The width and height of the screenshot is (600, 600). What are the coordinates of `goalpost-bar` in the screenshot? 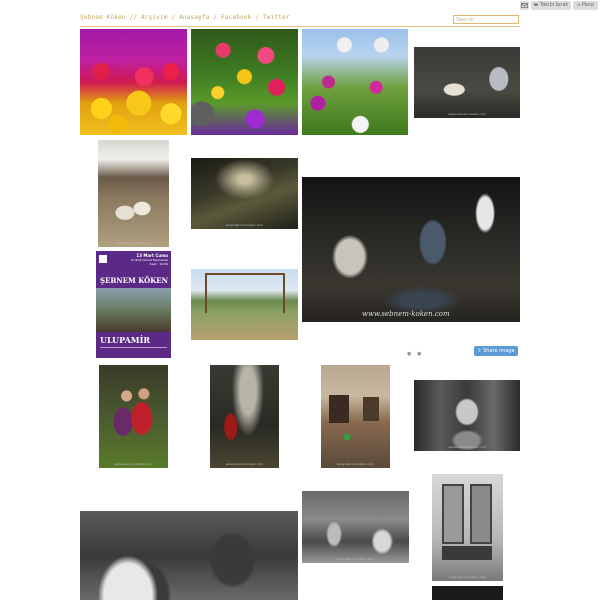 It's located at (245, 274).